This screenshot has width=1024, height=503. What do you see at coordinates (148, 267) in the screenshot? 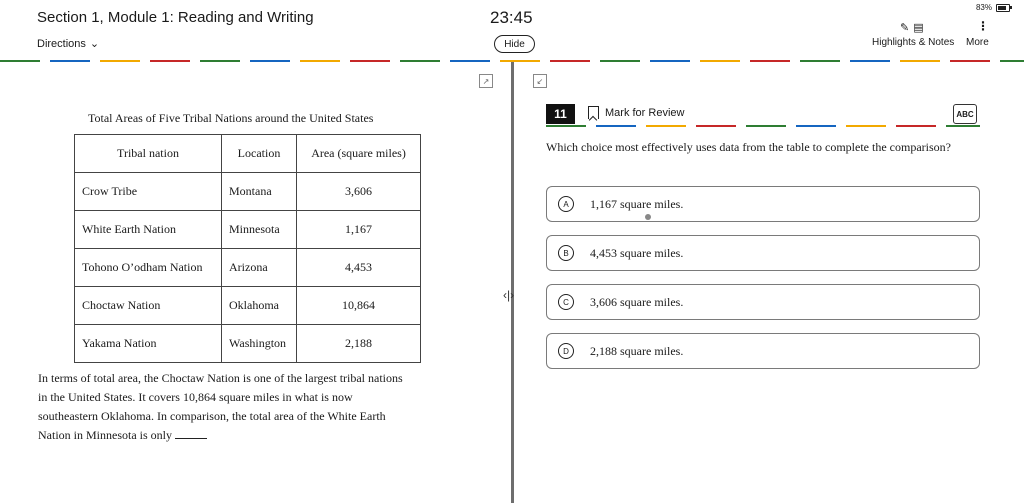
I see `nation-cell: Tohono O’odham Nation` at bounding box center [148, 267].